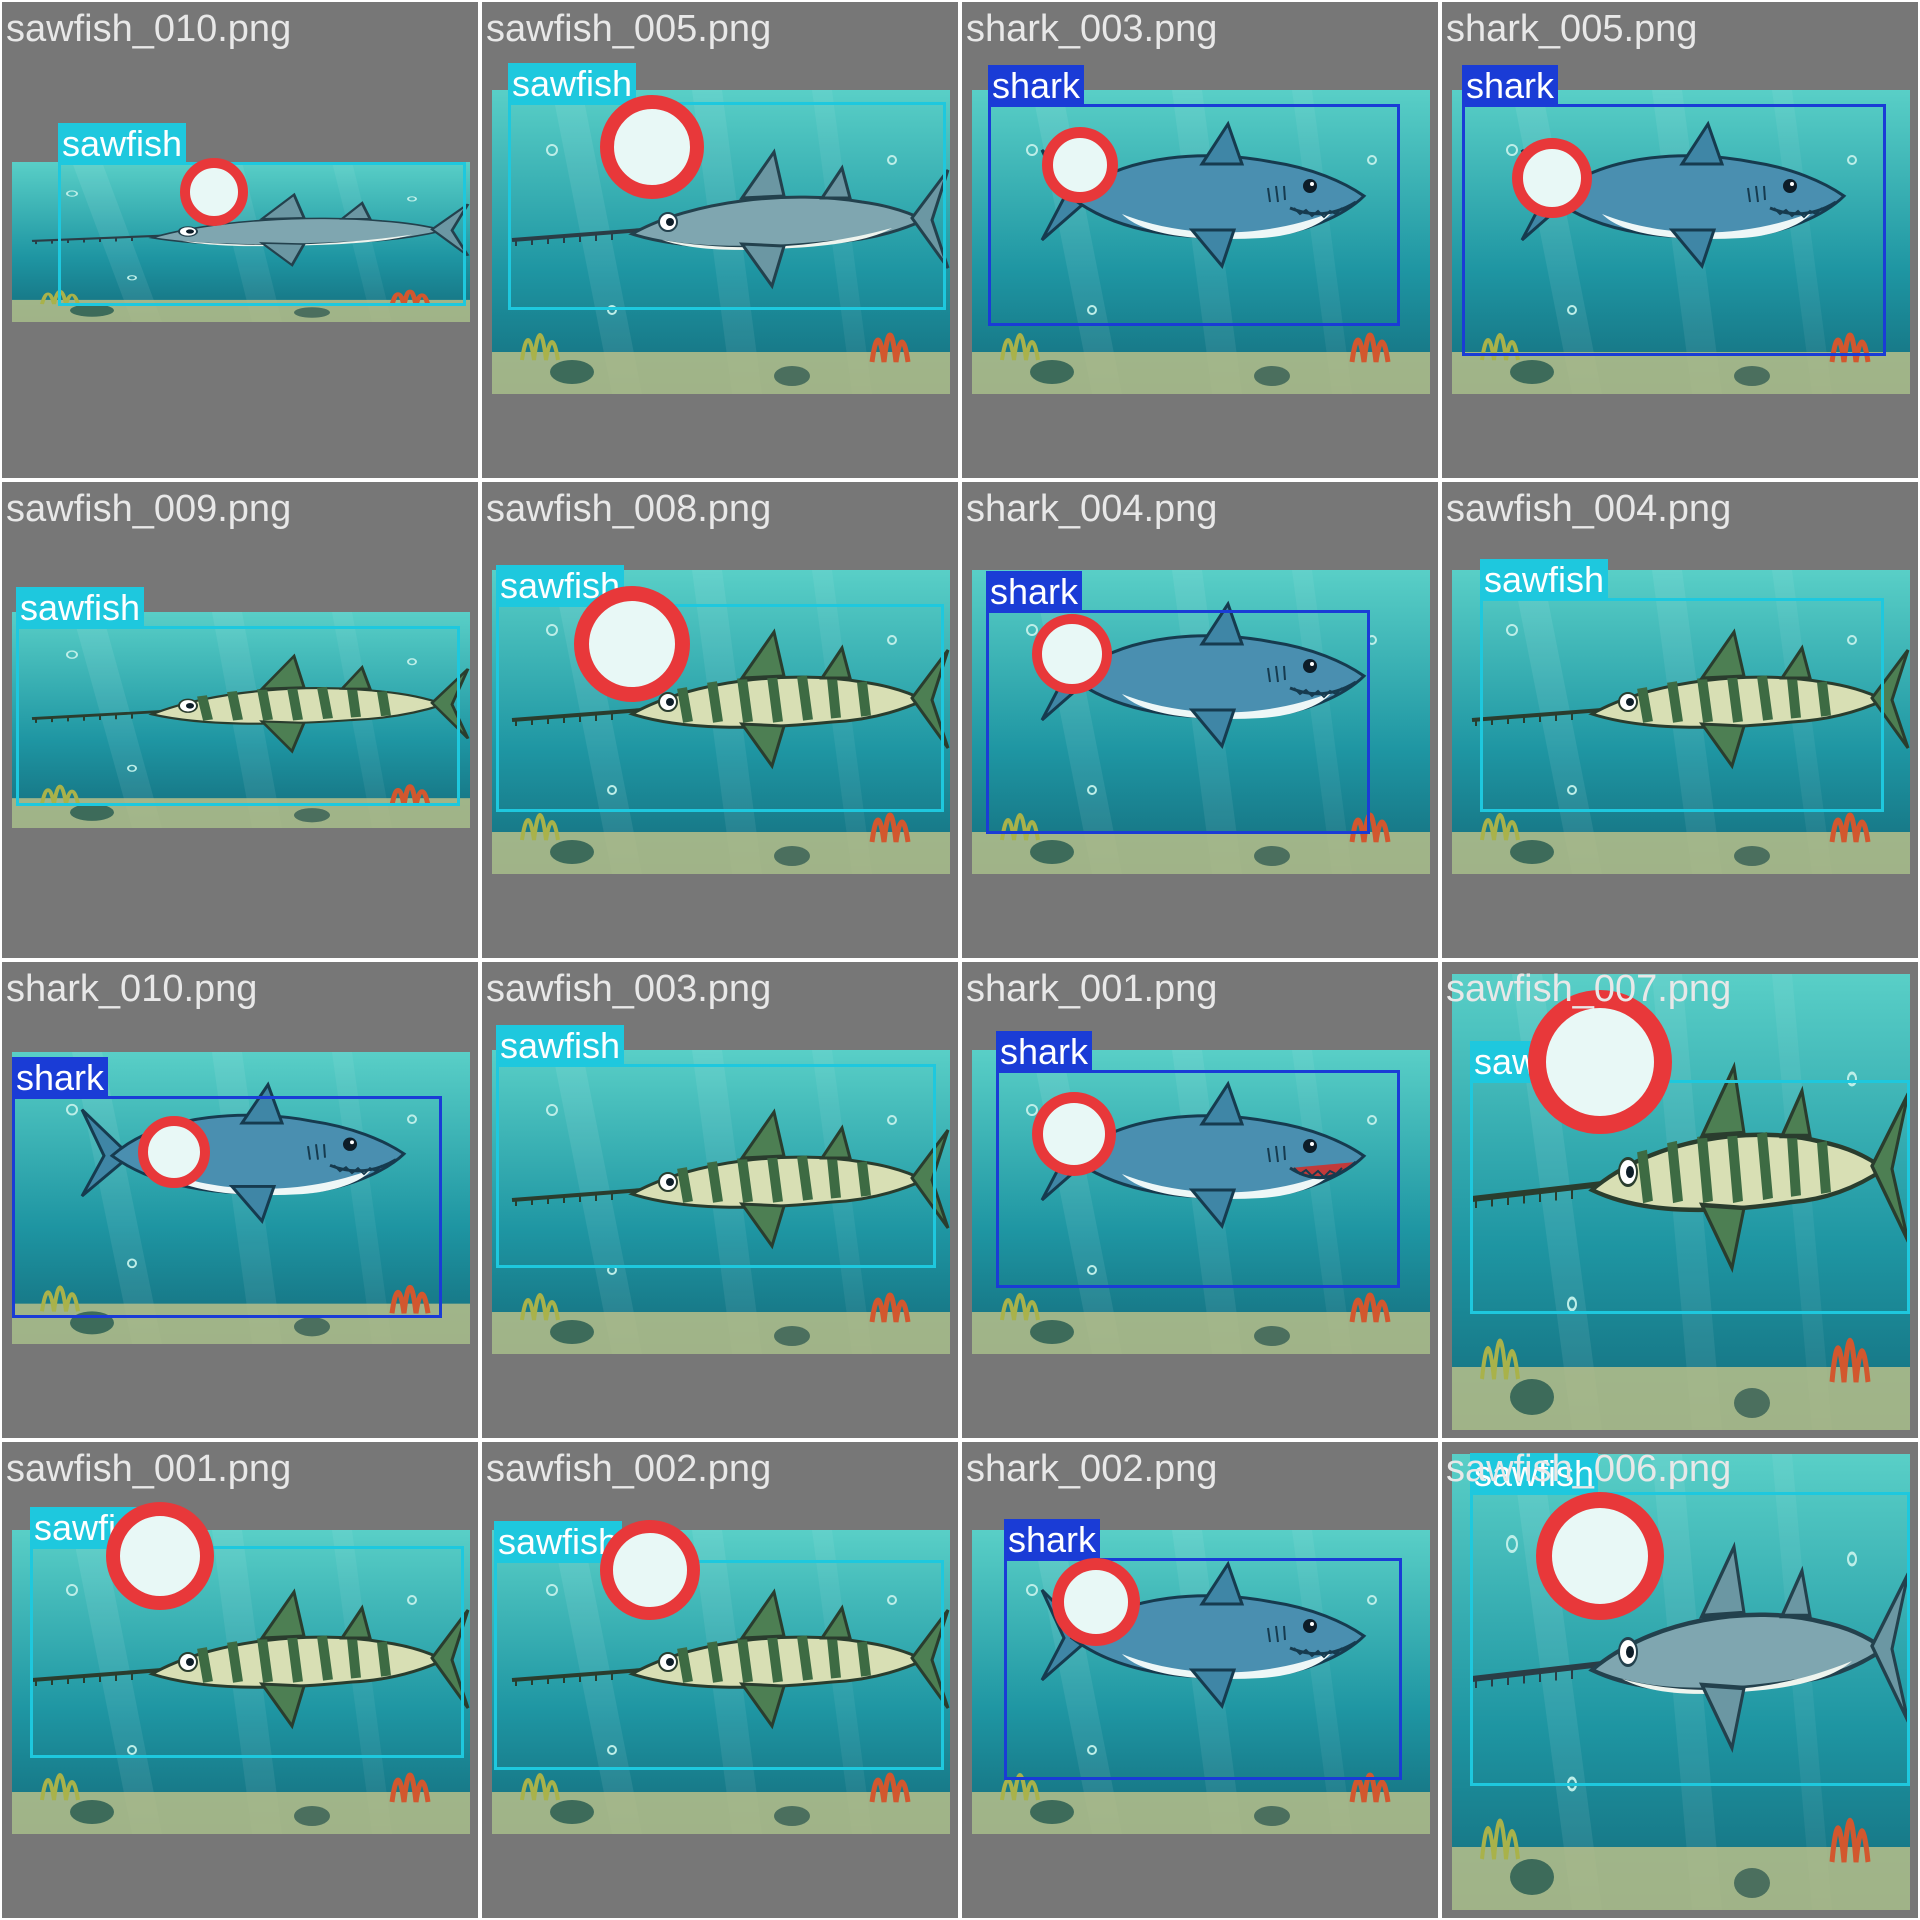 Image resolution: width=1920 pixels, height=1920 pixels. What do you see at coordinates (1092, 1469) in the screenshot?
I see `tile-filename: shark_002.png` at bounding box center [1092, 1469].